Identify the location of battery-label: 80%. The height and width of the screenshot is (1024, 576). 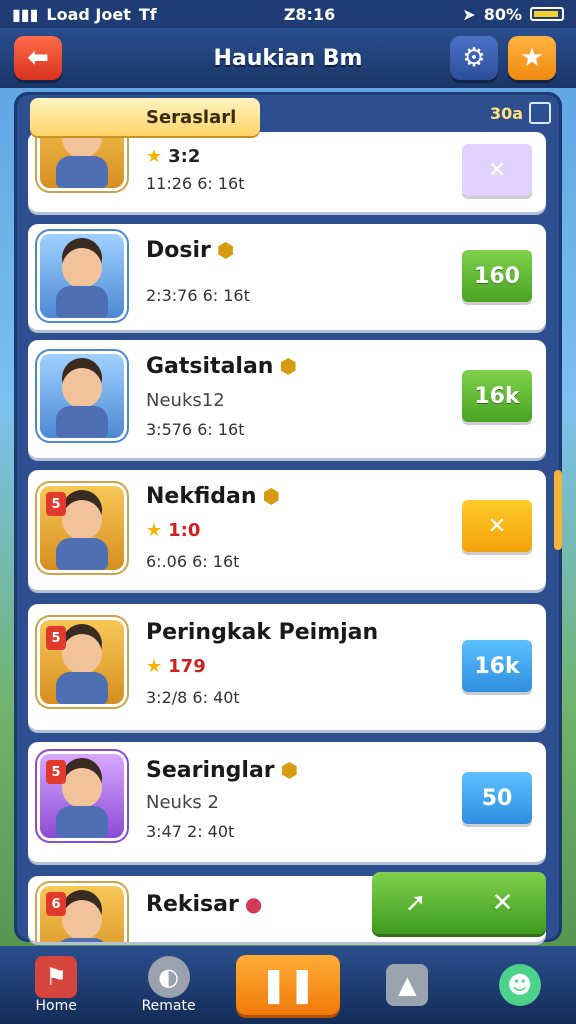
(502, 14).